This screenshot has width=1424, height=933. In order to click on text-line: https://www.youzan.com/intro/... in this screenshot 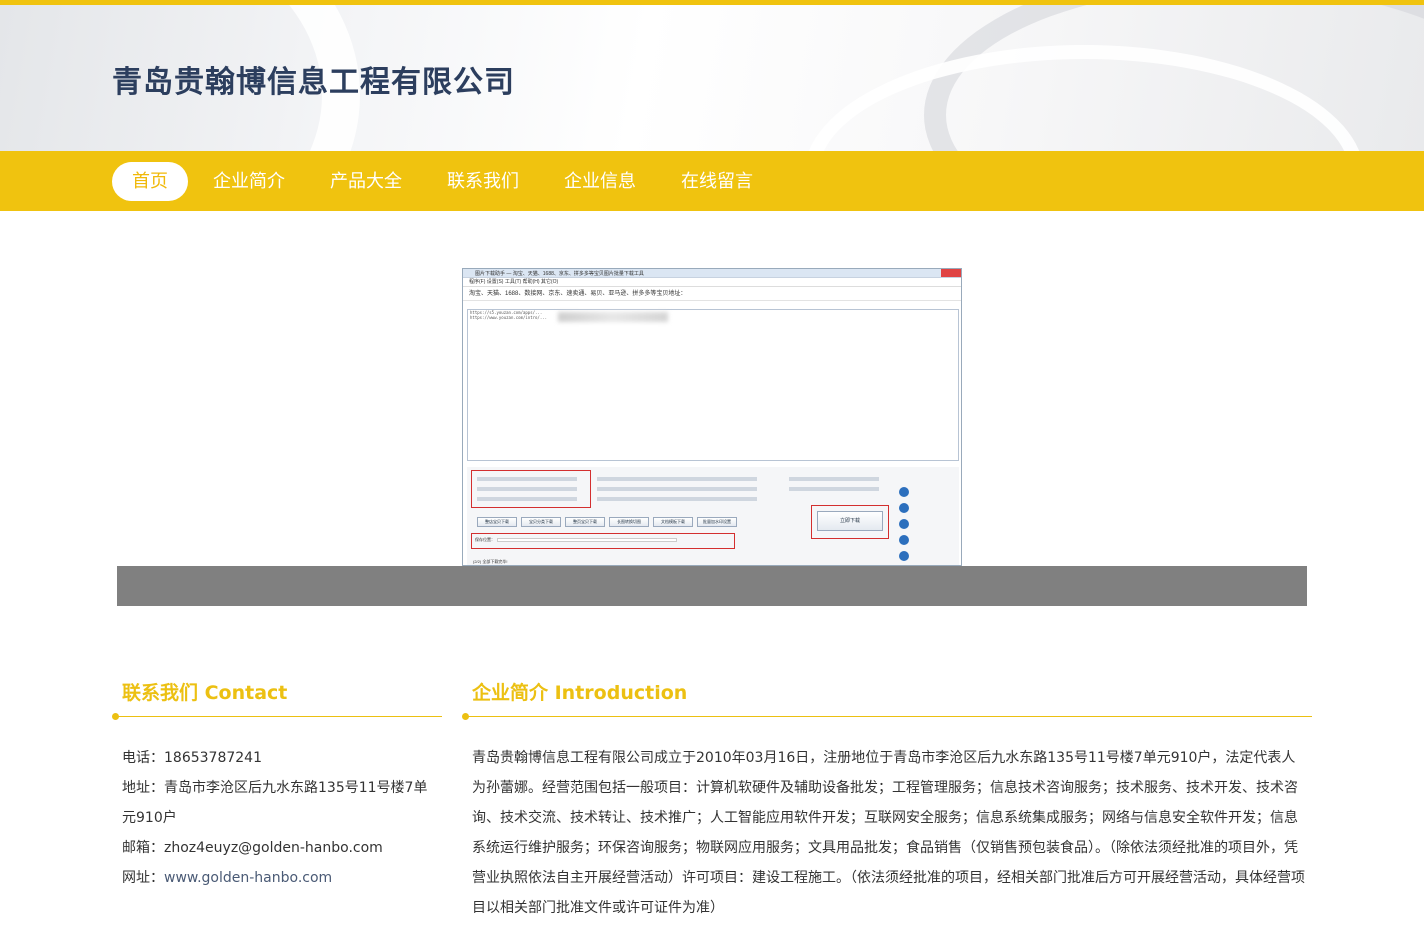, I will do `click(509, 317)`.